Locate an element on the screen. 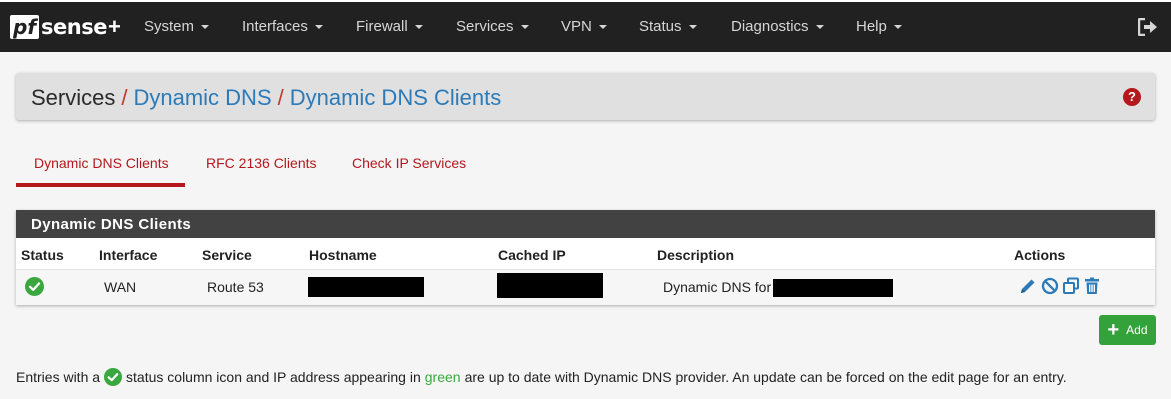 This screenshot has width=1171, height=399. cell-hostname-redacted is located at coordinates (366, 287).